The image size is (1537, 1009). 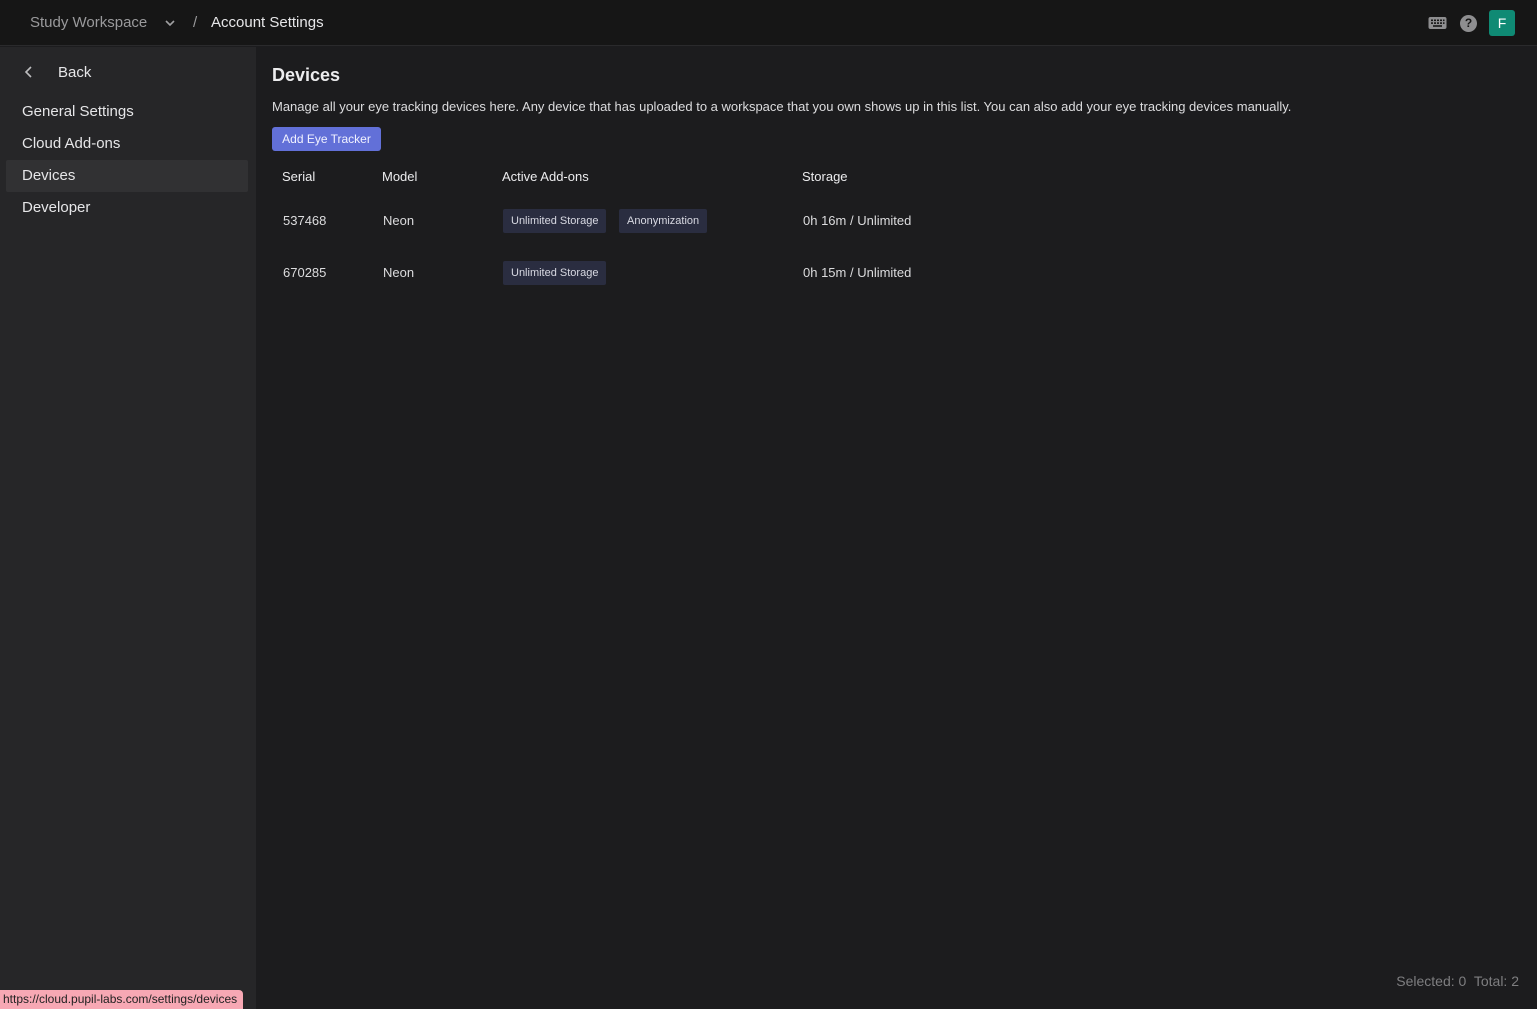 I want to click on back-label: Back, so click(x=75, y=72).